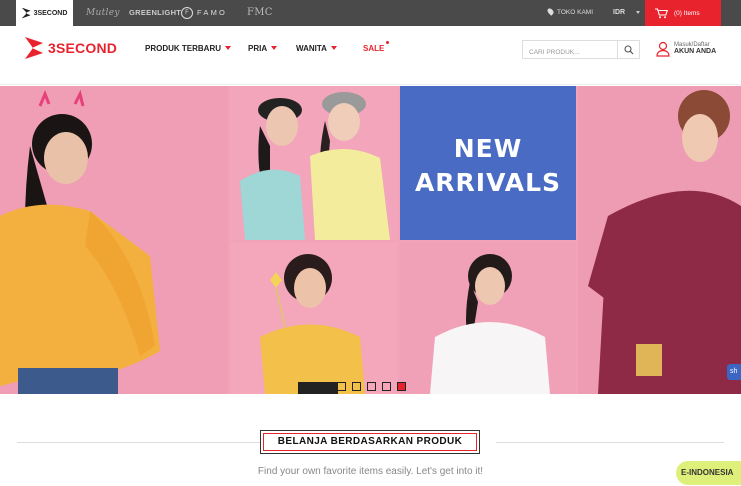 The image size is (741, 486). Describe the element at coordinates (314, 318) in the screenshot. I see `hero-photo-woman-star-prop` at that location.